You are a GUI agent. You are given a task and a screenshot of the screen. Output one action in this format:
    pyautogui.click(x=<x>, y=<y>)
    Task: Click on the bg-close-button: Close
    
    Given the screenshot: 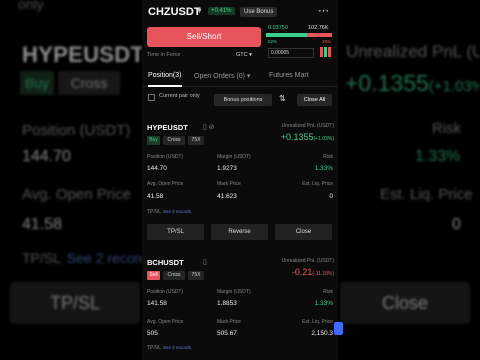 What is the action you would take?
    pyautogui.click(x=405, y=303)
    